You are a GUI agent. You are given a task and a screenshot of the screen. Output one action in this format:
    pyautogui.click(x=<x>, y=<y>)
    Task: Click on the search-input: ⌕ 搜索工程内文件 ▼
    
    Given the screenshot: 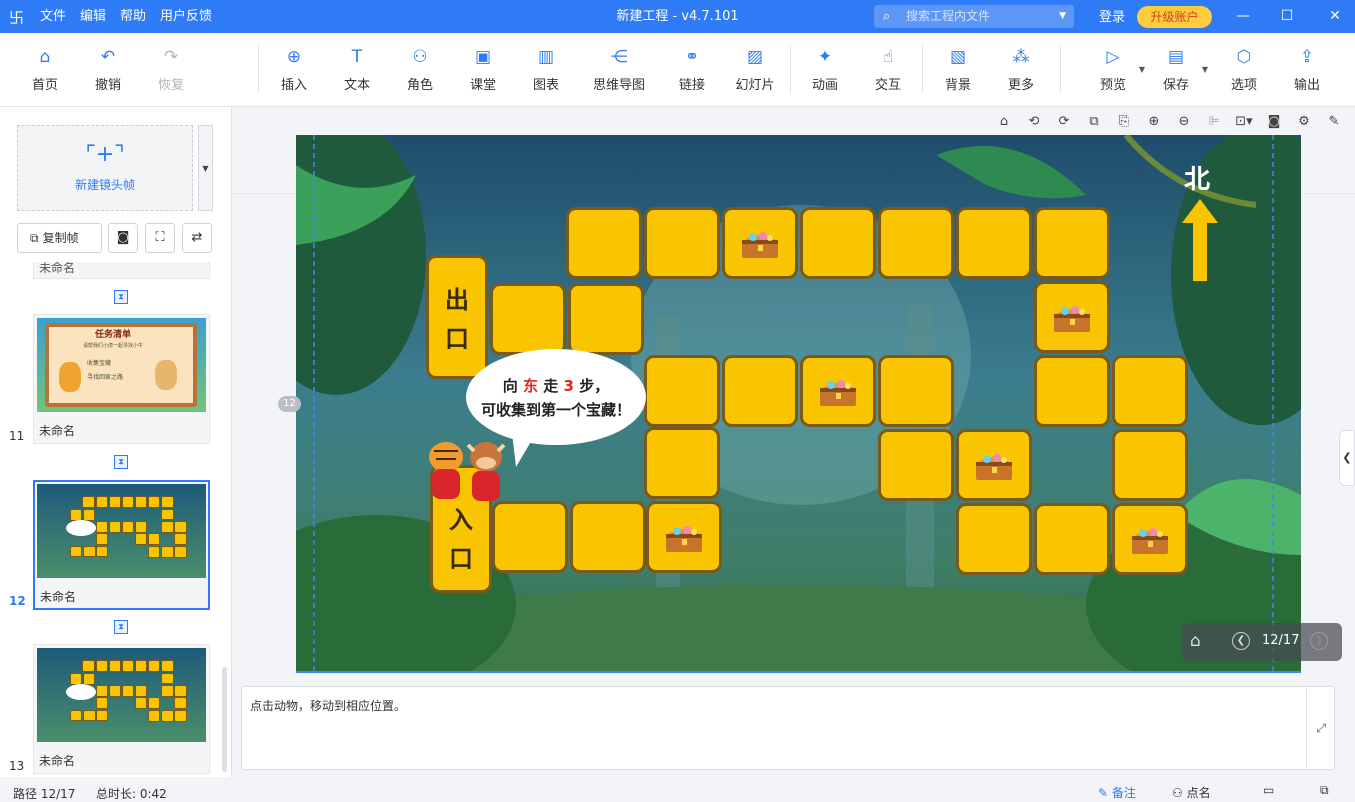 What is the action you would take?
    pyautogui.click(x=974, y=16)
    